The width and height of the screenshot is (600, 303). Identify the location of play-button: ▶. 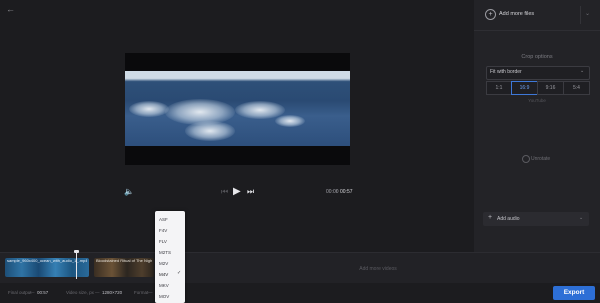
(238, 191).